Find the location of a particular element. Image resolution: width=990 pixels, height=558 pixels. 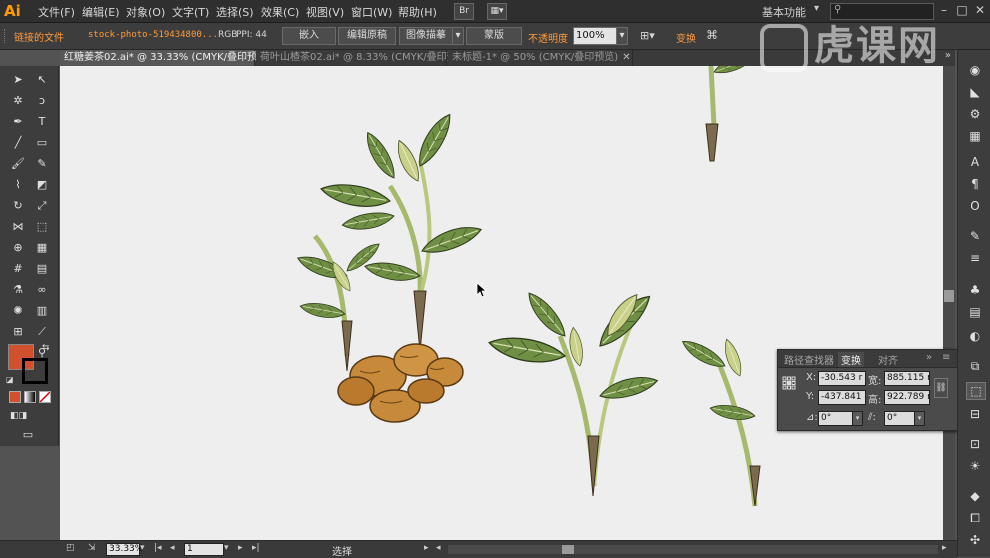

close-button: ✕ is located at coordinates (980, 10).